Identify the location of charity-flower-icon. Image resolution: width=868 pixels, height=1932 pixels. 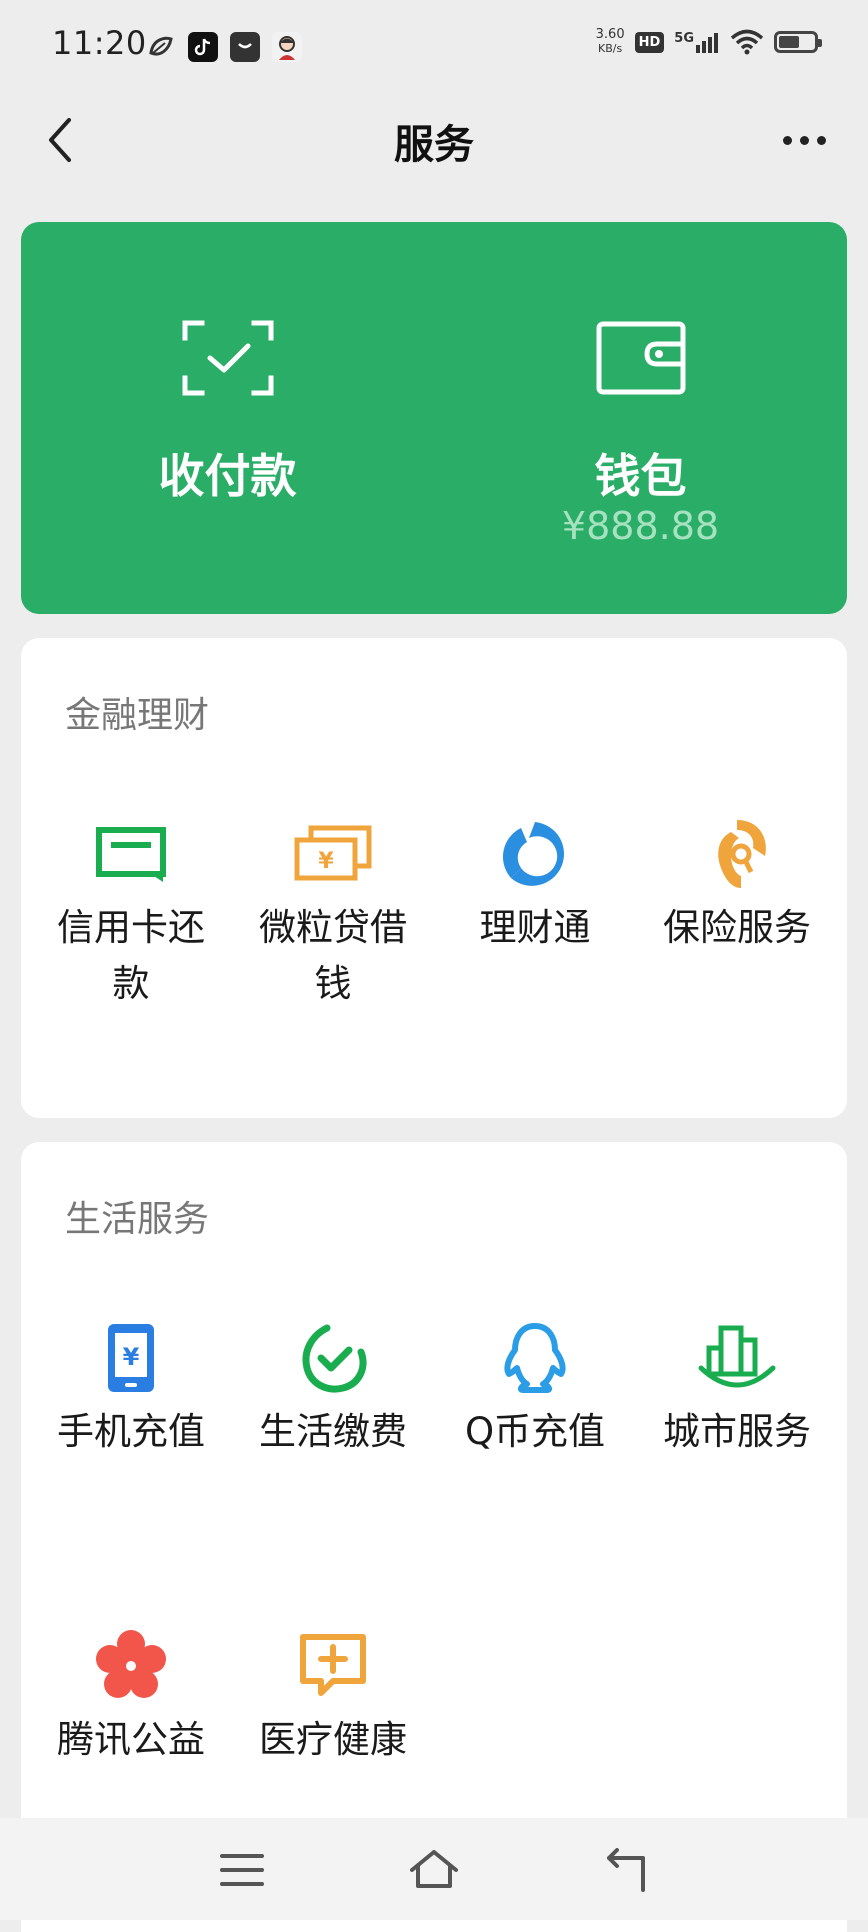
(131, 1666).